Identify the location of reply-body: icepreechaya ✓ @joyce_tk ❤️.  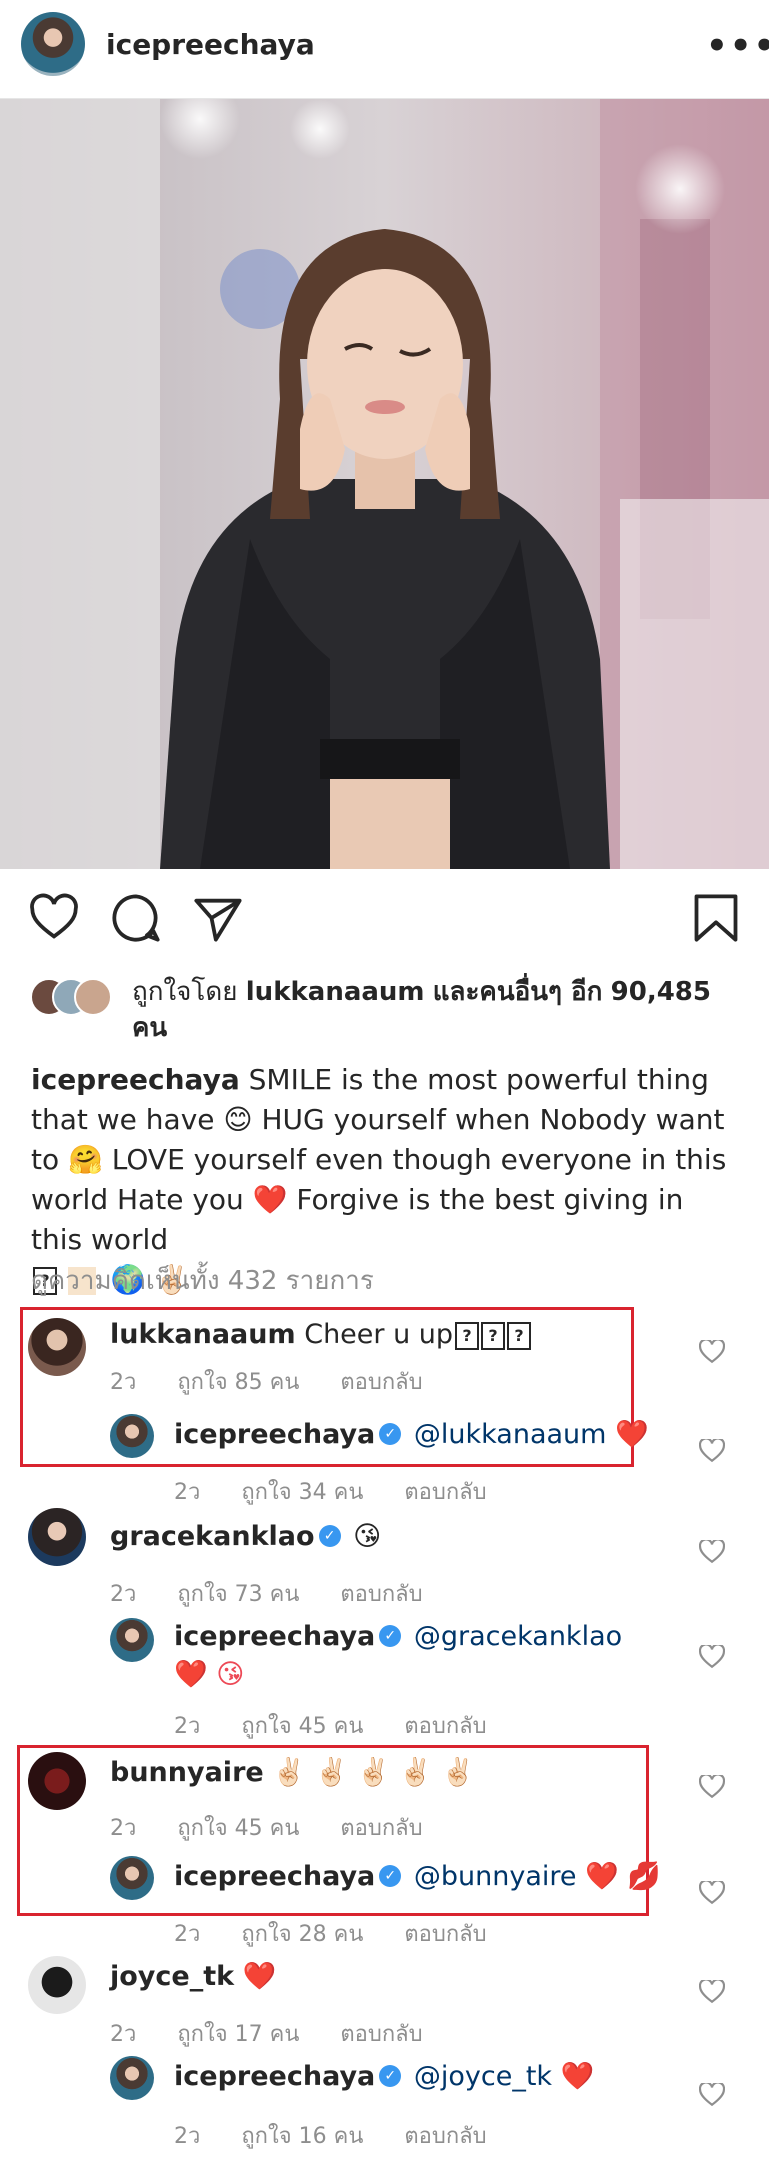
(384, 2077).